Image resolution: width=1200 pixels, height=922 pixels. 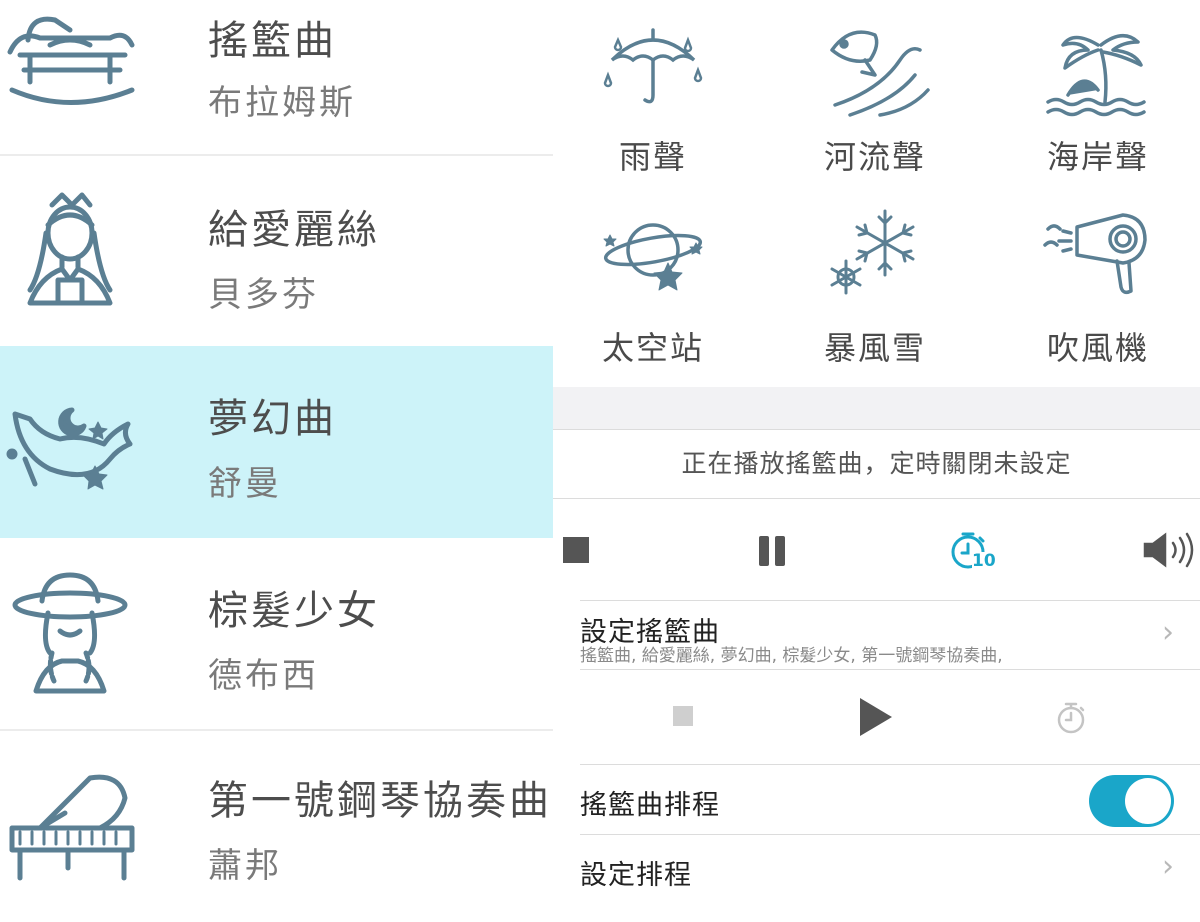 I want to click on now-playing-status: 正在播放搖籃曲，定時關閉未設定, so click(x=876, y=463).